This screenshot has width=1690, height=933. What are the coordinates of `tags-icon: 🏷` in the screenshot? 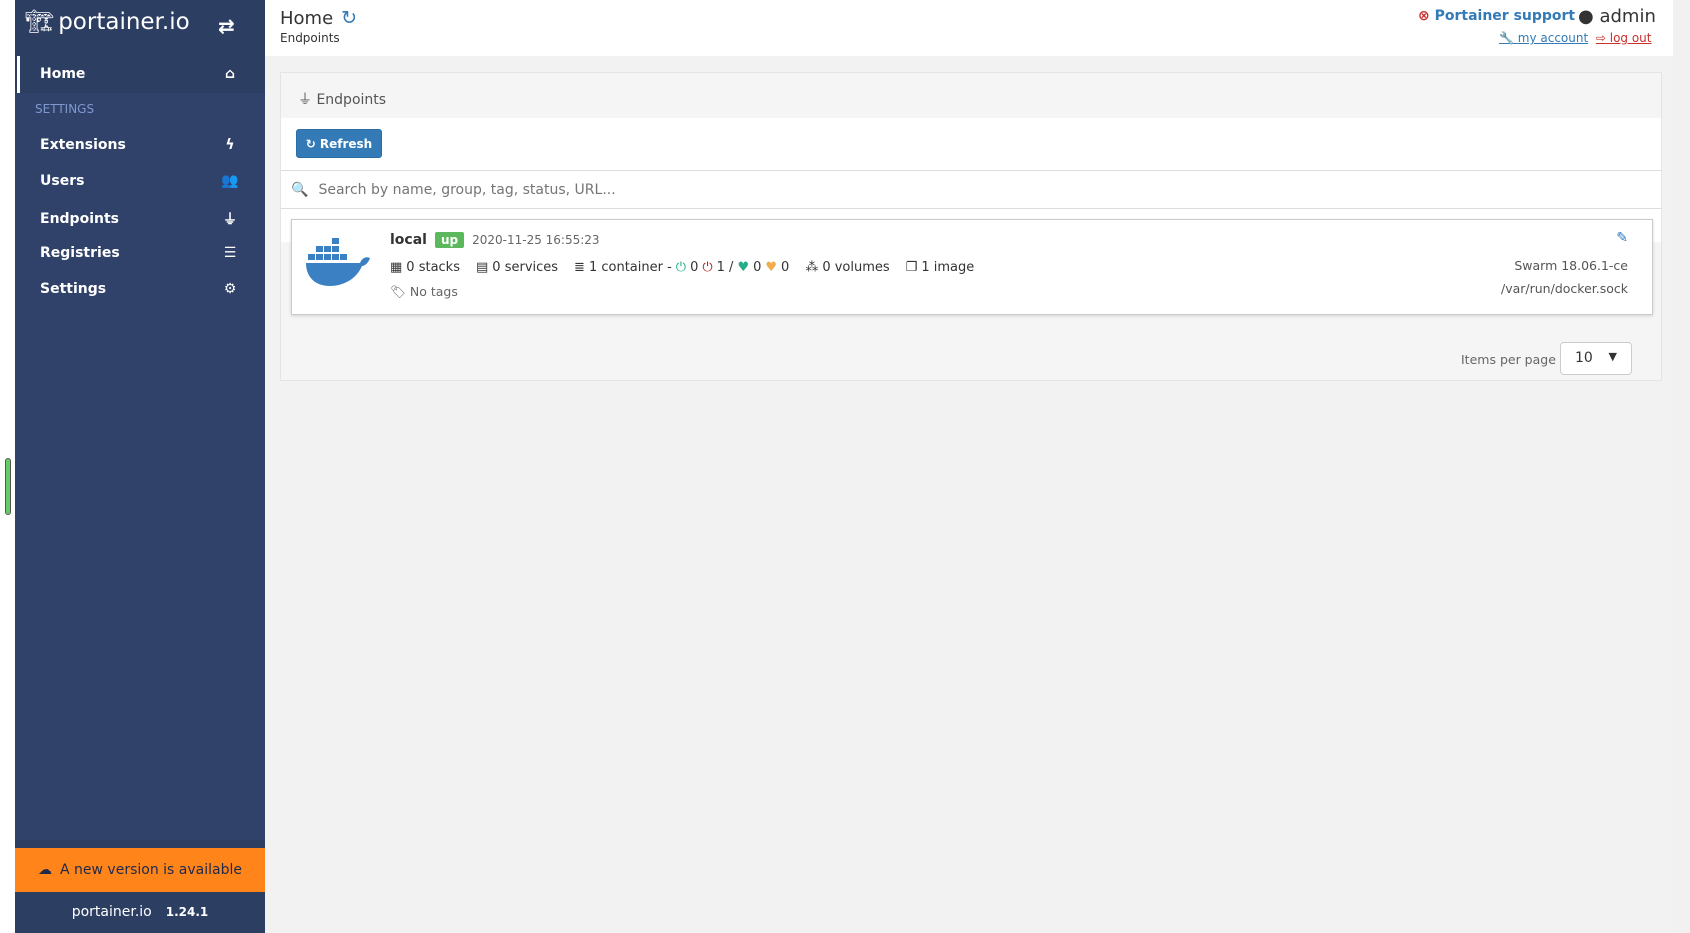 It's located at (398, 291).